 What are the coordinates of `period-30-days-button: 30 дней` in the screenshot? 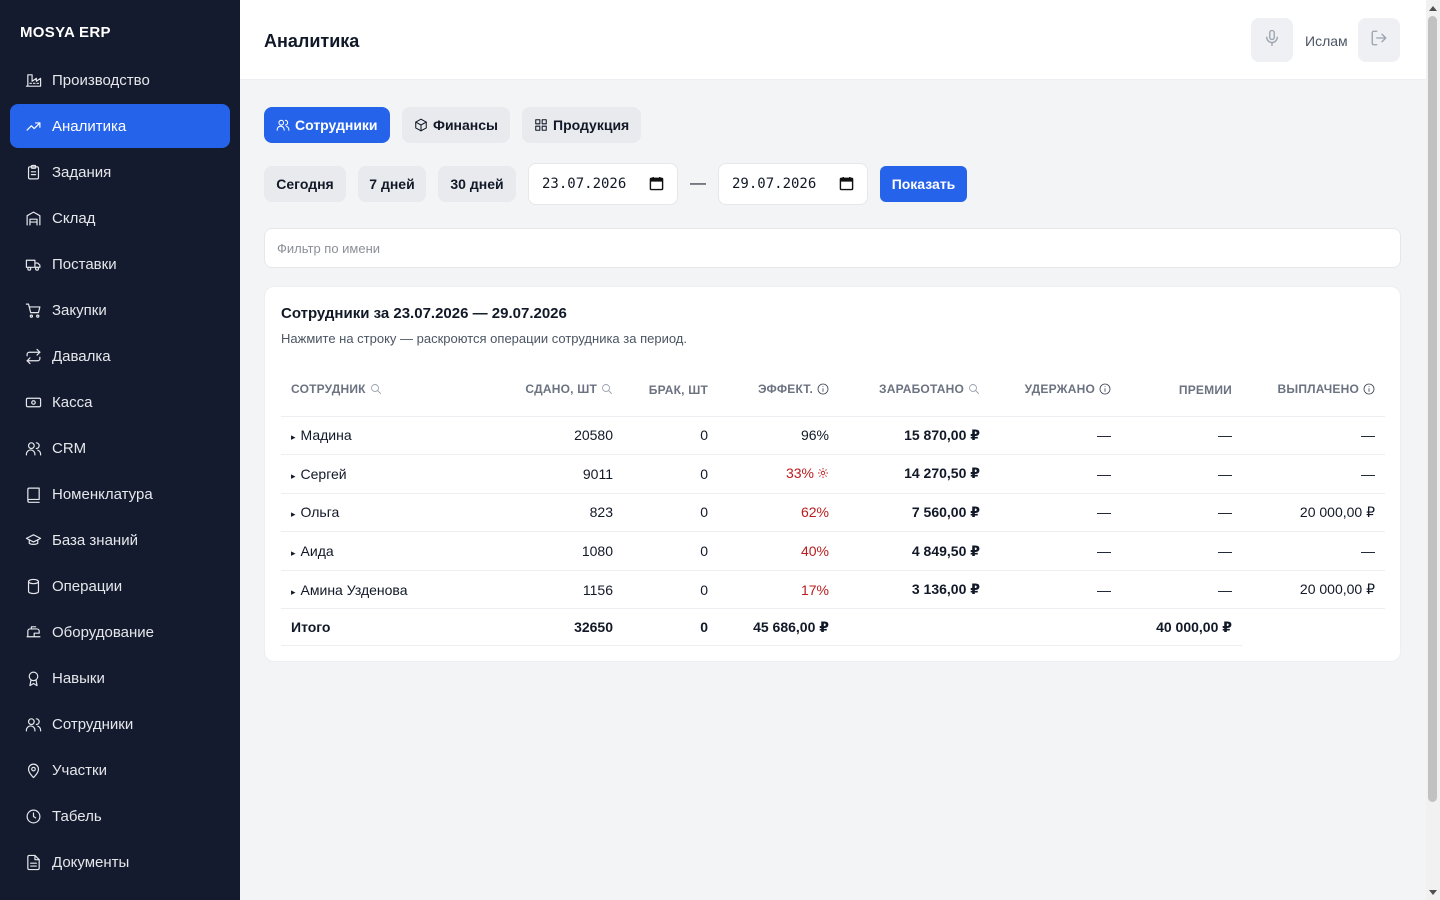 It's located at (477, 184).